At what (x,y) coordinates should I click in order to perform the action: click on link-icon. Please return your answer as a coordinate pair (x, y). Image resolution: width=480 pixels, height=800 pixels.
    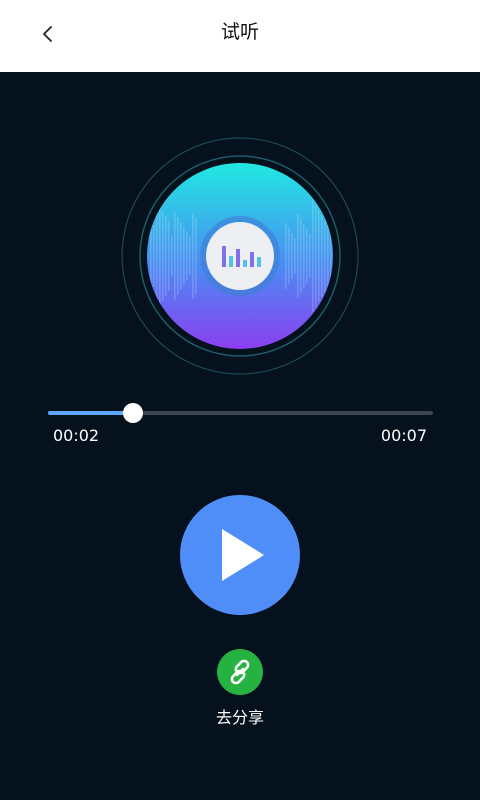
    Looking at the image, I should click on (240, 672).